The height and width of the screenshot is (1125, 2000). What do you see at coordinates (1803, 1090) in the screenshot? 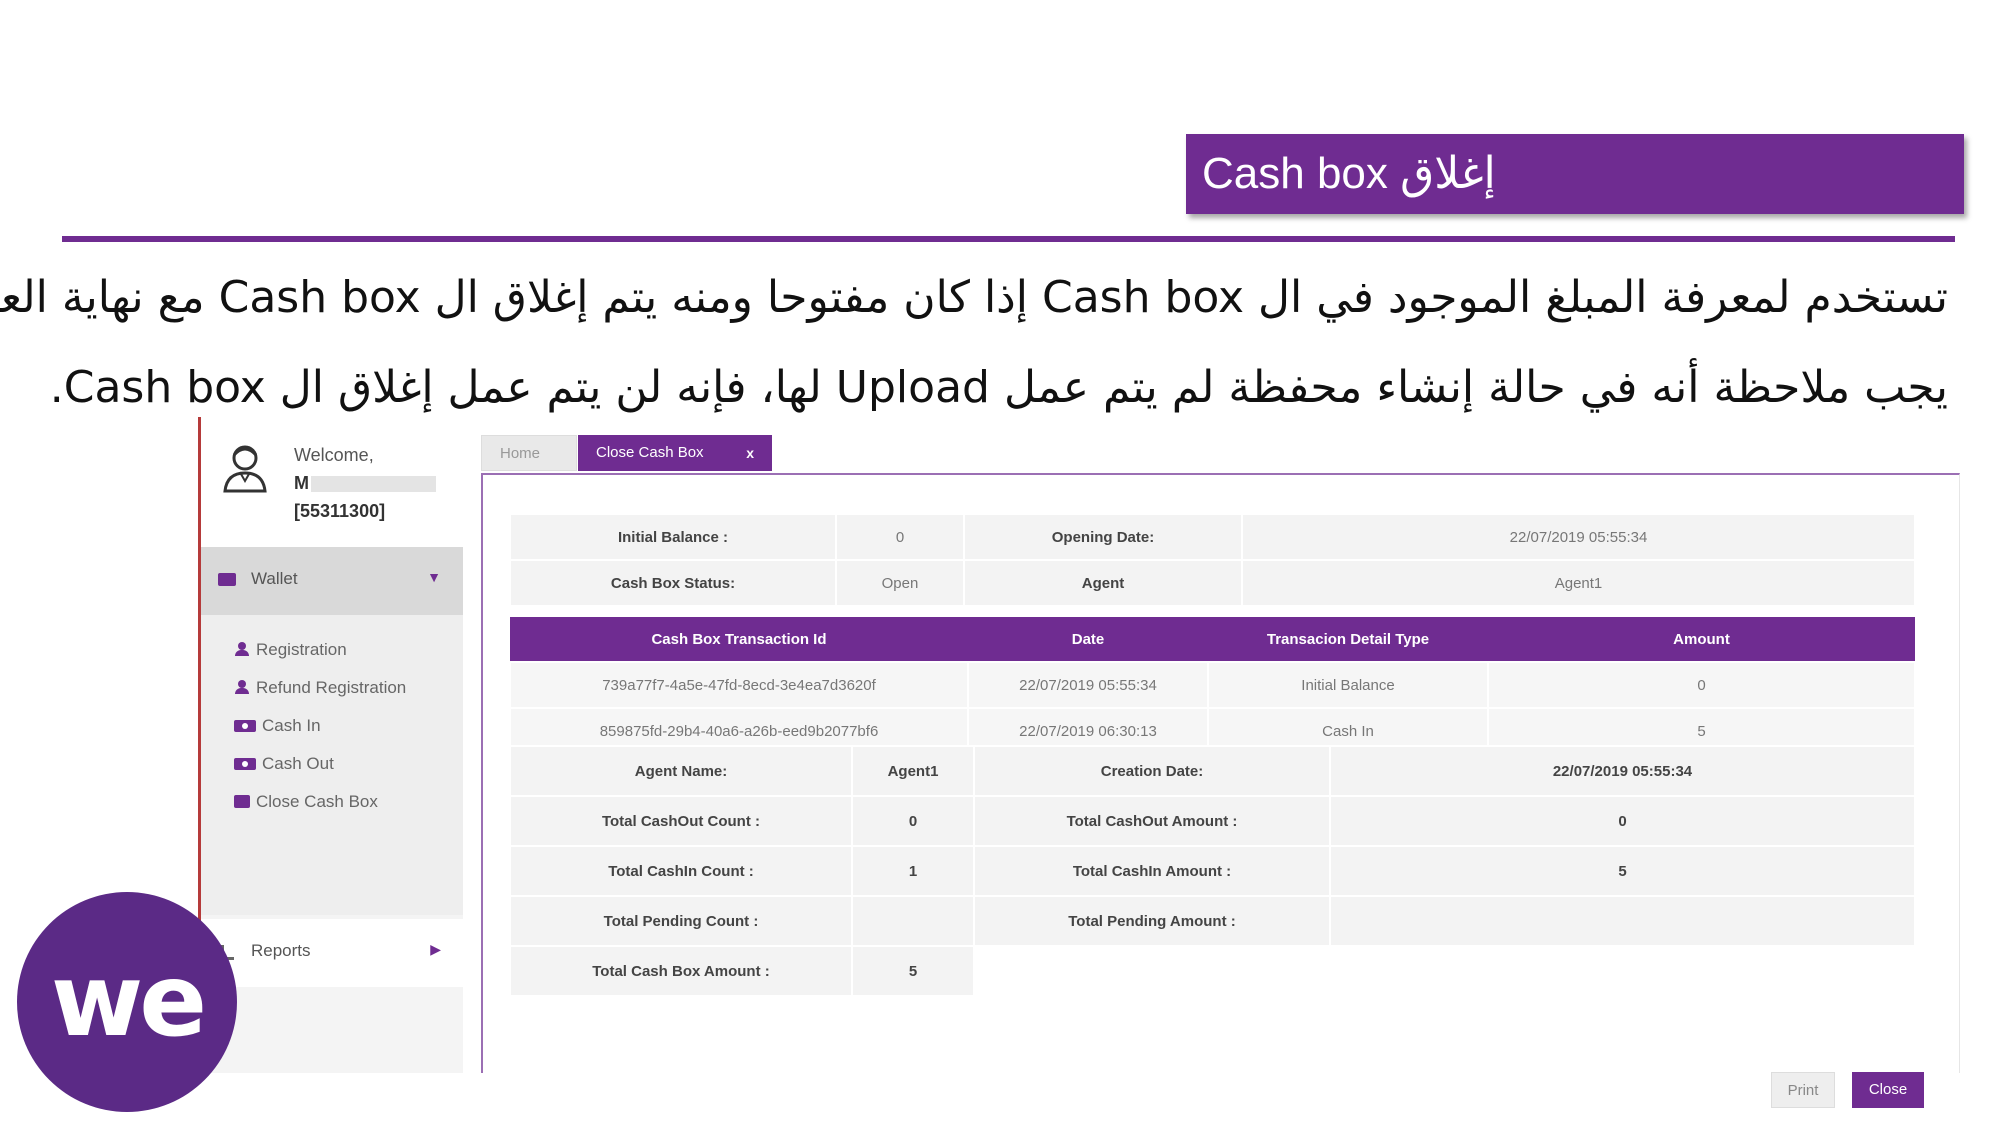
I see `print-button: Print` at bounding box center [1803, 1090].